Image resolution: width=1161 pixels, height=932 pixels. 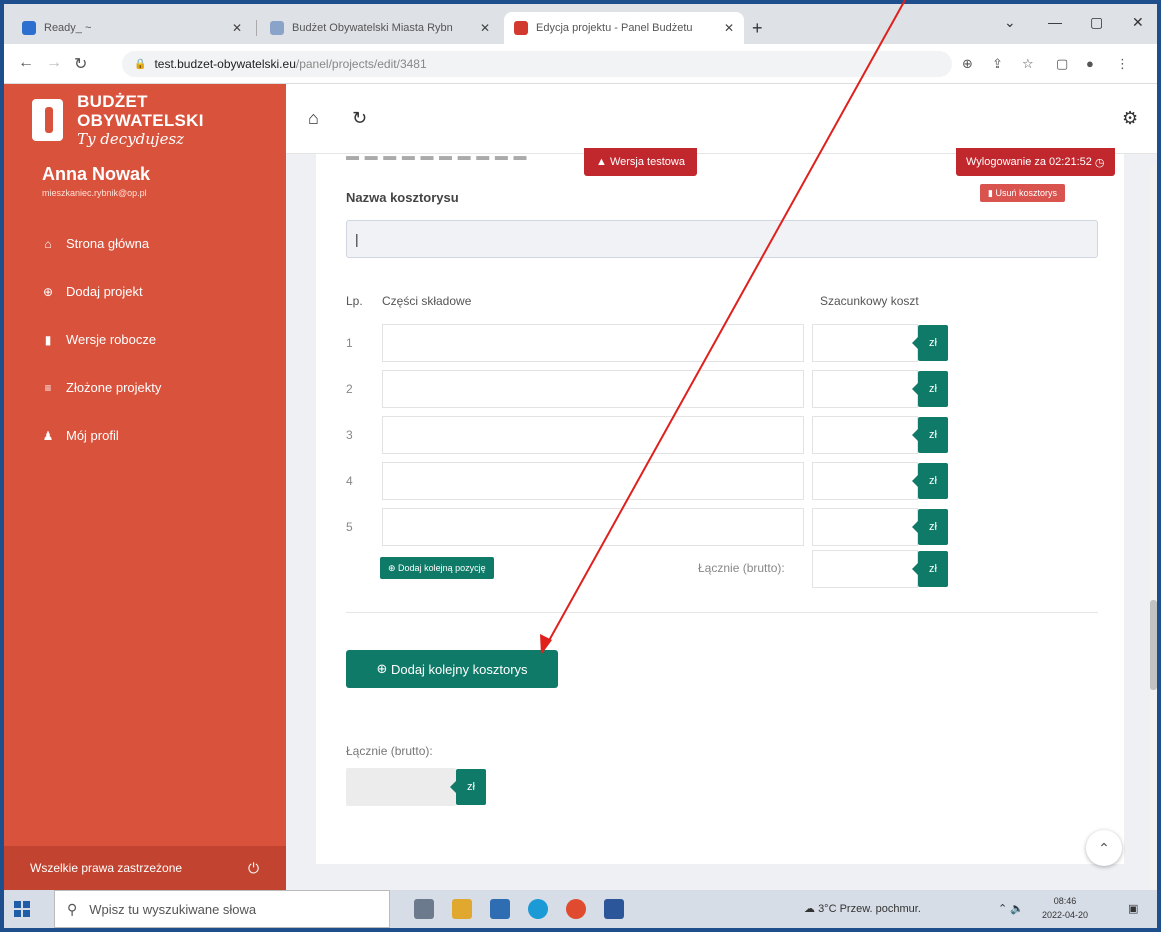 I want to click on test-version-label: Wersja testowa, so click(x=647, y=162).